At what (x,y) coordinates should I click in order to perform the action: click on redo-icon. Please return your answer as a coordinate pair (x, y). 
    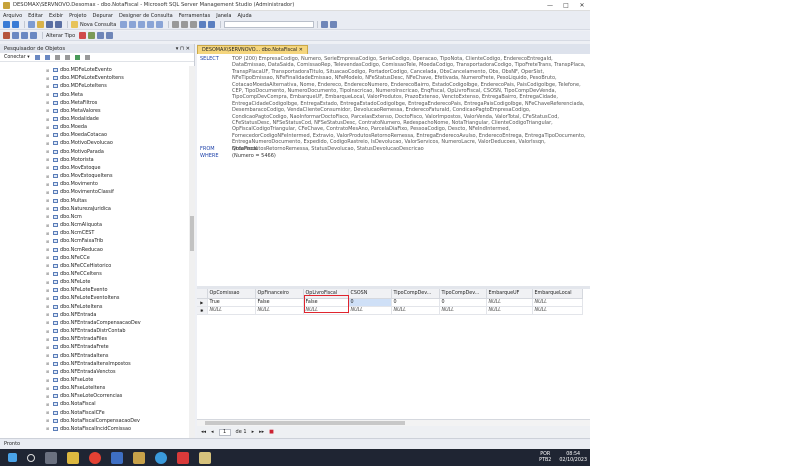
    Looking at the image, I should click on (212, 24).